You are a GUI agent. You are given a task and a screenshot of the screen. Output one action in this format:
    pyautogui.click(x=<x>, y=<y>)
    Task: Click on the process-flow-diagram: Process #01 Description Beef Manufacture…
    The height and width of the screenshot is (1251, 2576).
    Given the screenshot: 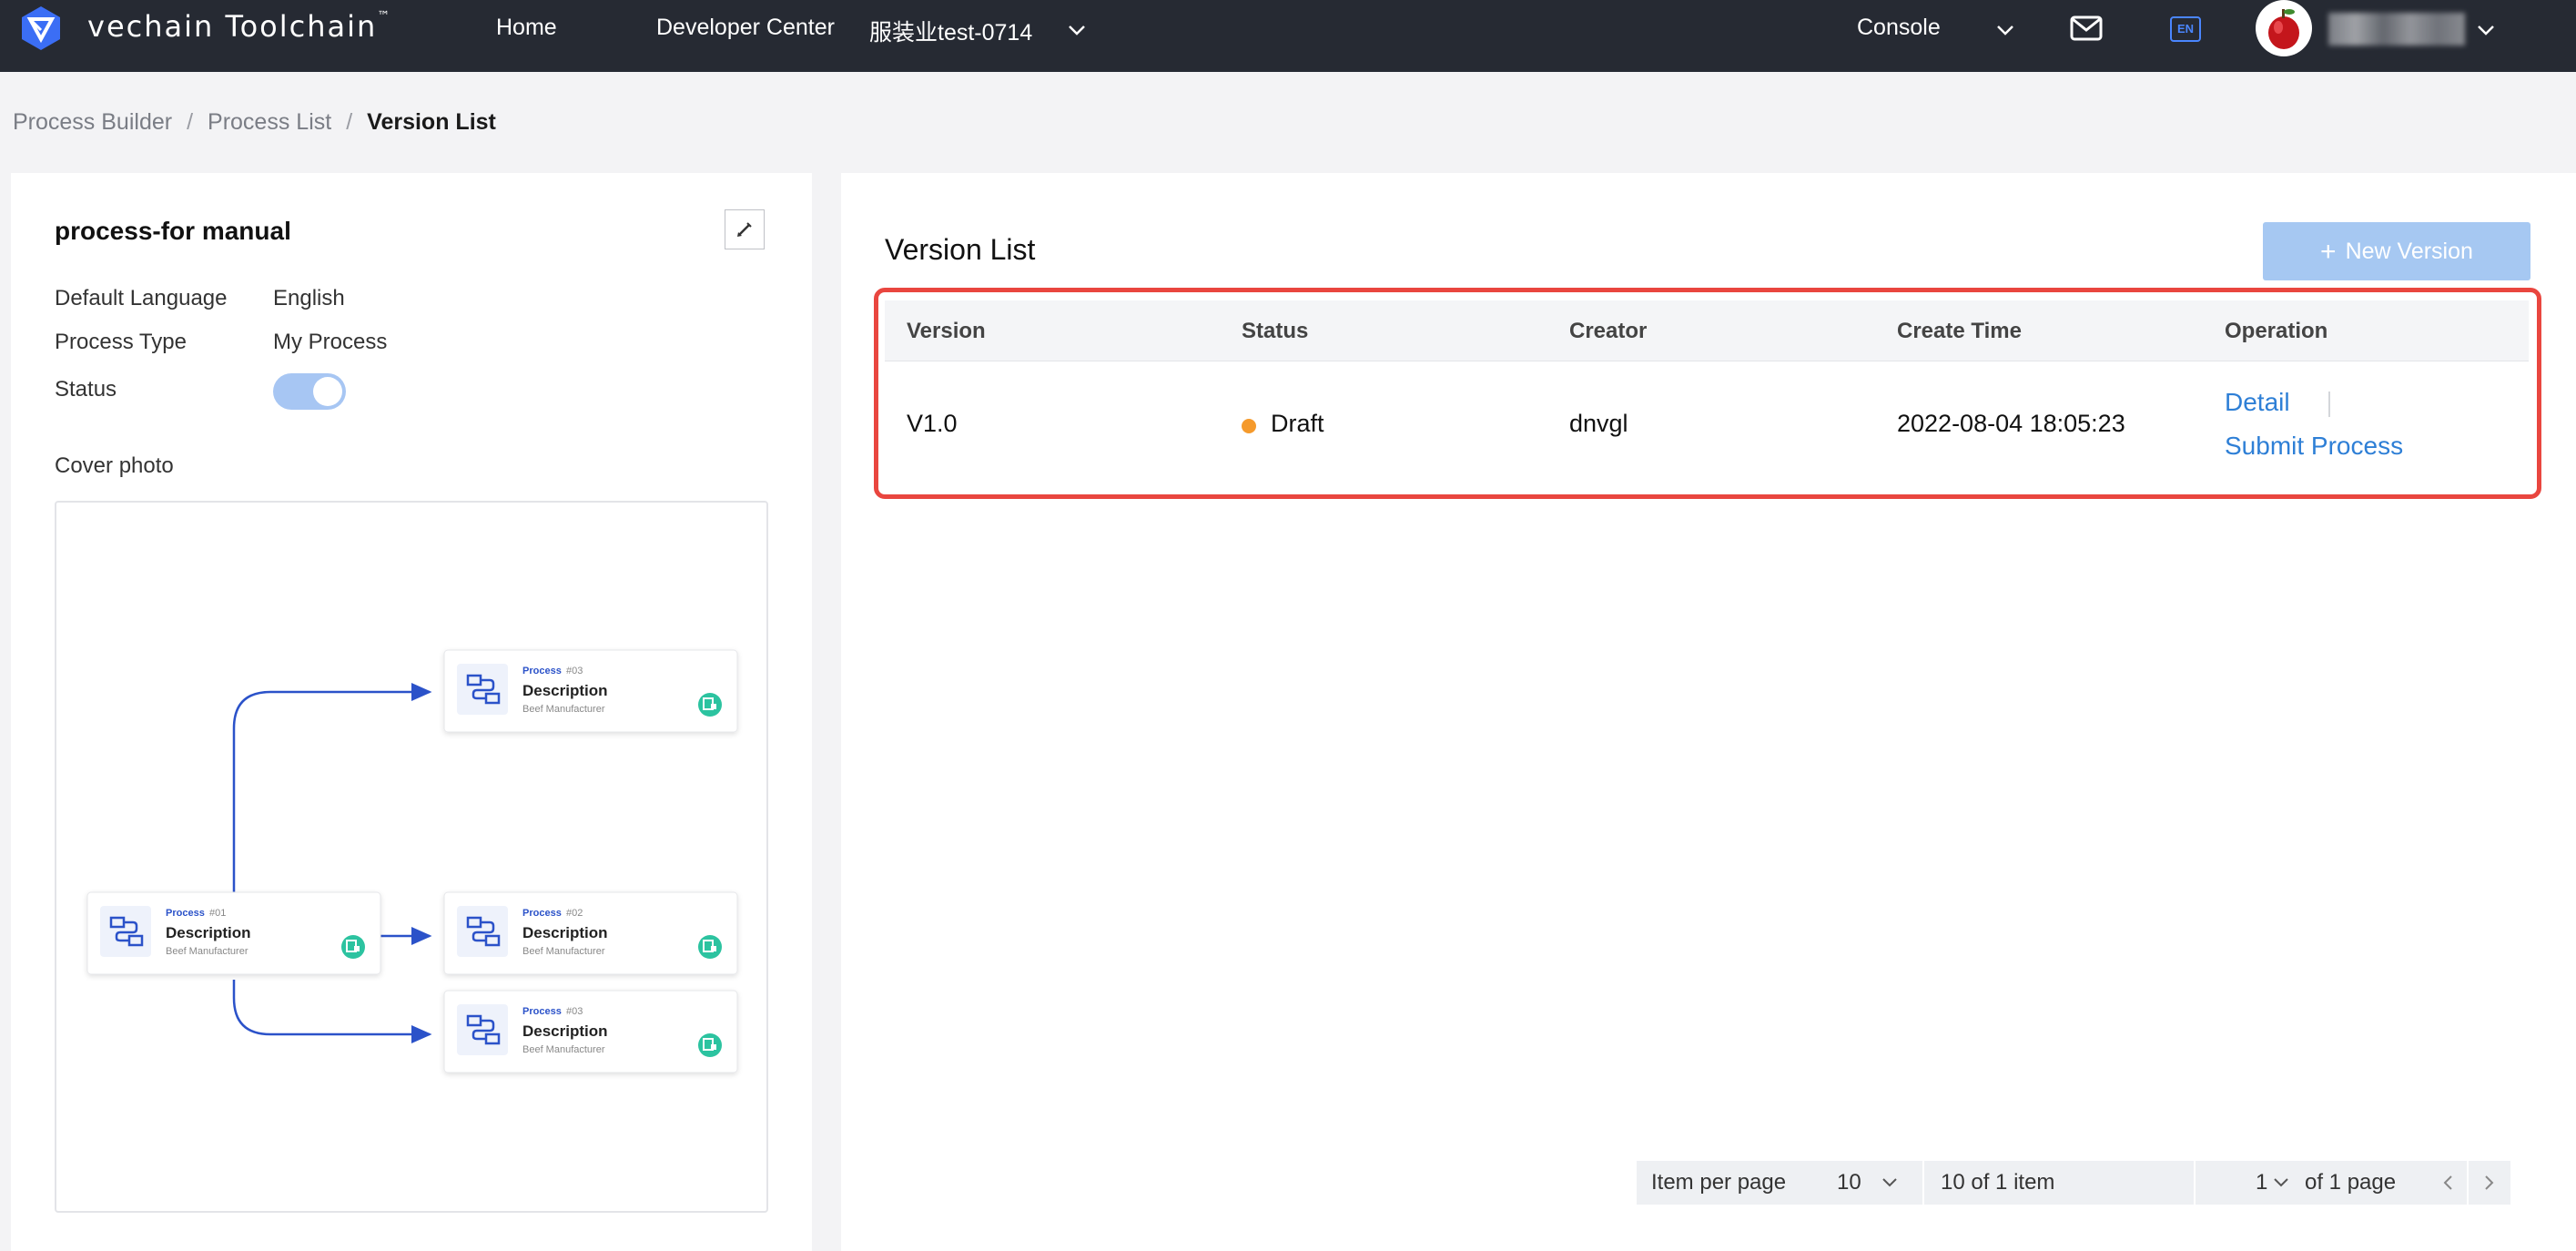 What is the action you would take?
    pyautogui.click(x=412, y=861)
    